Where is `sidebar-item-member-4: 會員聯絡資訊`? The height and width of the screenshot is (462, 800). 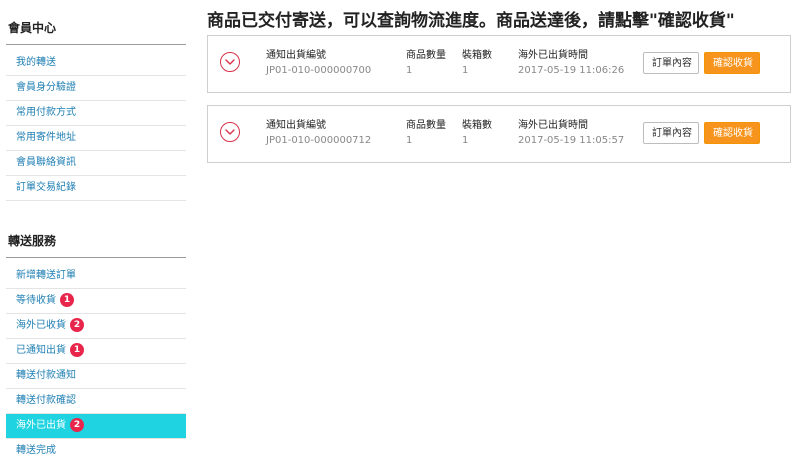
sidebar-item-member-4: 會員聯絡資訊 is located at coordinates (96, 163).